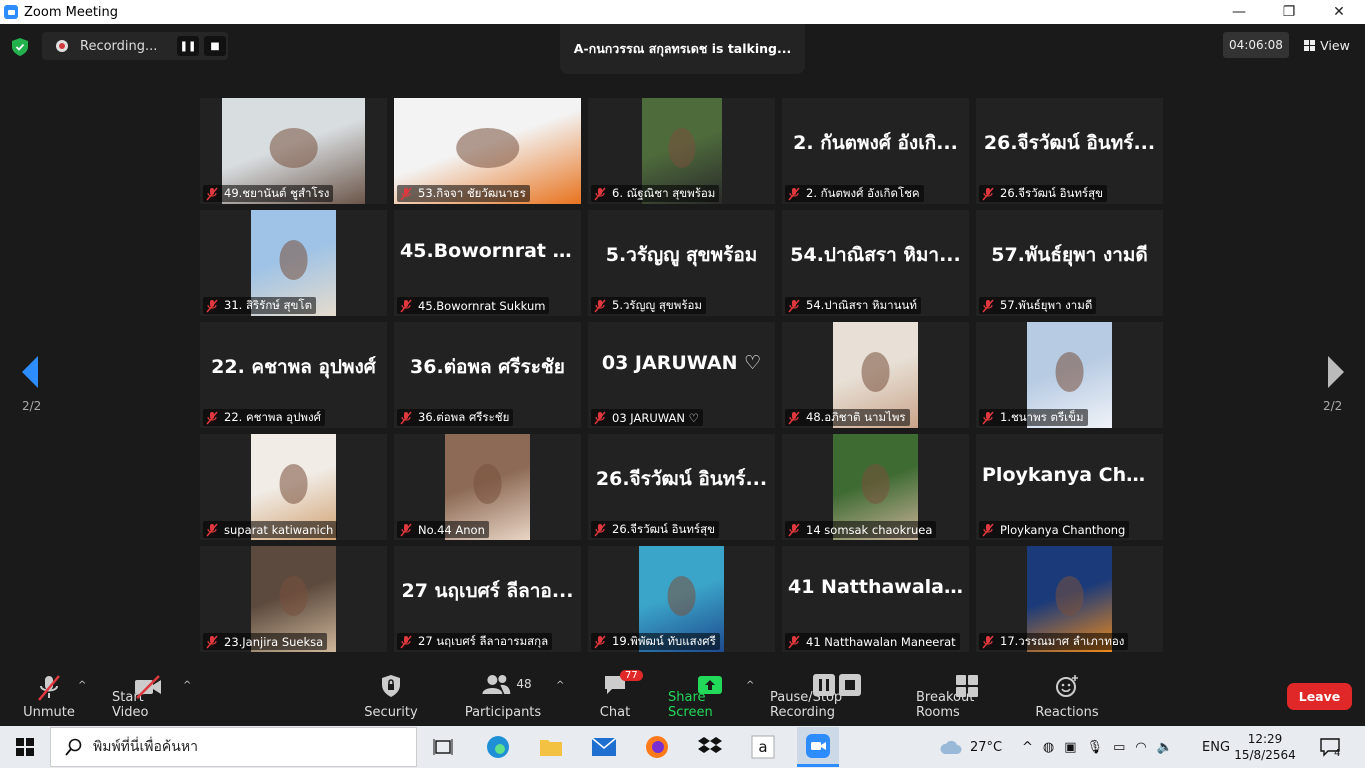 This screenshot has width=1365, height=768. What do you see at coordinates (1069, 487) in the screenshot?
I see `participant-tile: Ploykanya Chan... Ploykanya Chanthong` at bounding box center [1069, 487].